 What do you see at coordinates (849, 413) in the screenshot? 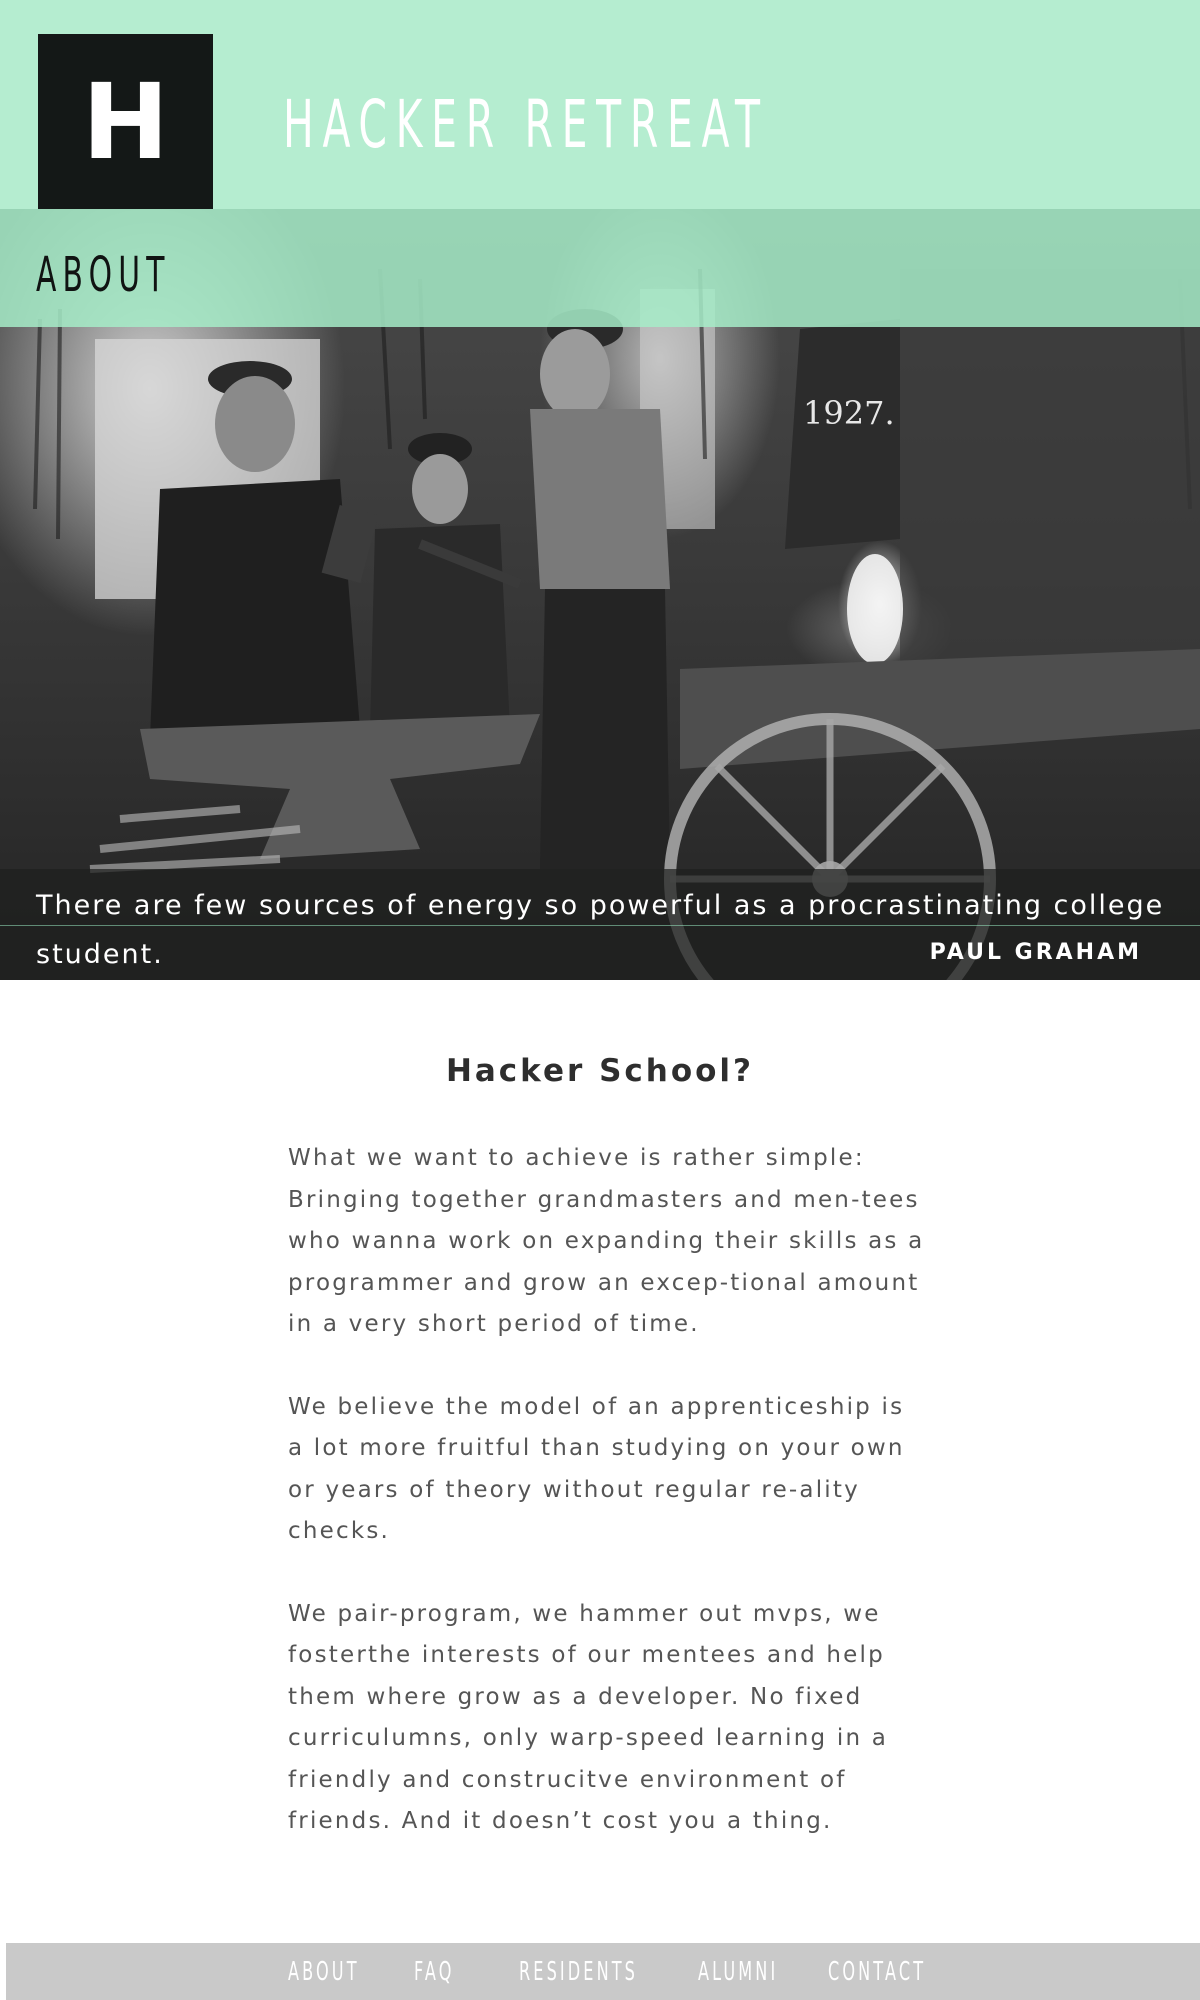
I see `photo-year-marking: 1927.` at bounding box center [849, 413].